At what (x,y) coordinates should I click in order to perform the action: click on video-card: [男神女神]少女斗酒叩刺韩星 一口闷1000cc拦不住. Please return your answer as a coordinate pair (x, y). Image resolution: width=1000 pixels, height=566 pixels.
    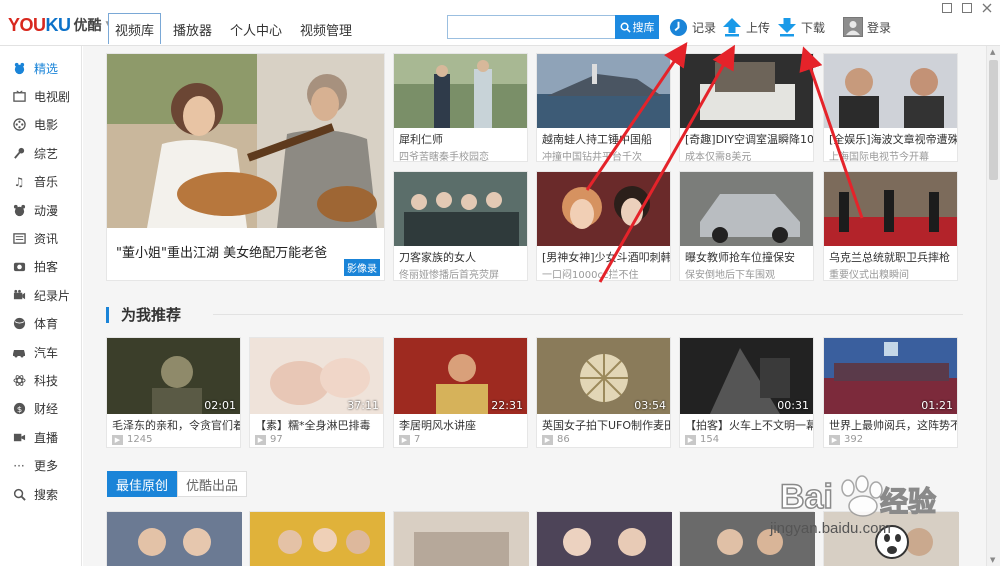
    Looking at the image, I should click on (603, 226).